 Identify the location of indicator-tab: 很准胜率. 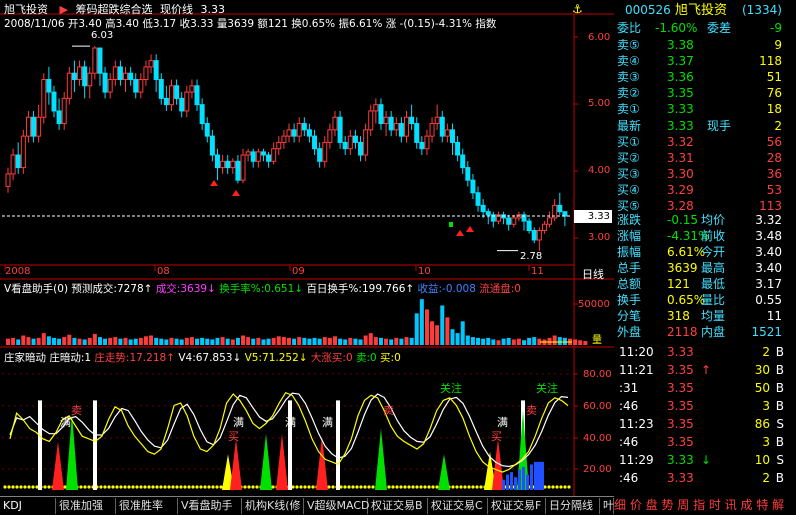
(147, 506).